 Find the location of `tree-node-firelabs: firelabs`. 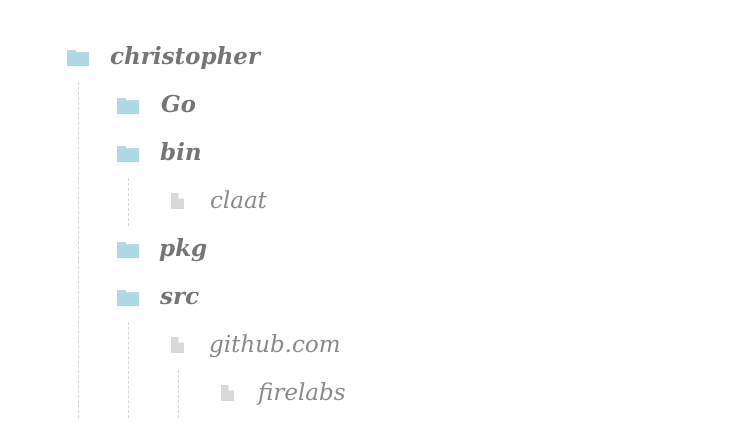

tree-node-firelabs: firelabs is located at coordinates (283, 393).